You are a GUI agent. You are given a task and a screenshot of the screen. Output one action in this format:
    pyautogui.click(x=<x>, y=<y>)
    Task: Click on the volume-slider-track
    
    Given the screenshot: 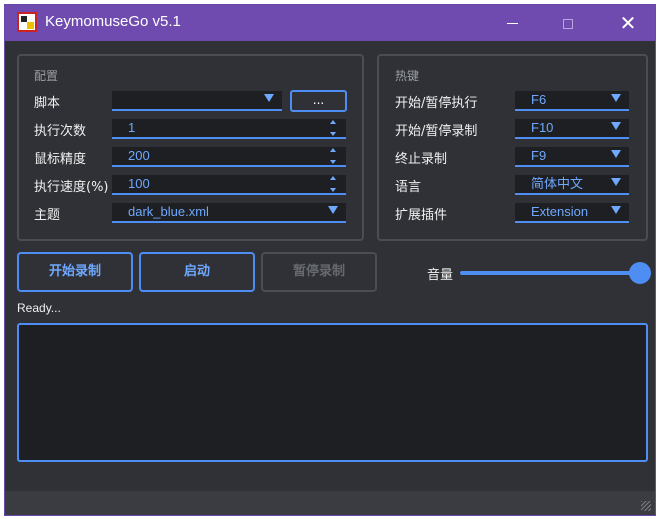 What is the action you would take?
    pyautogui.click(x=550, y=273)
    